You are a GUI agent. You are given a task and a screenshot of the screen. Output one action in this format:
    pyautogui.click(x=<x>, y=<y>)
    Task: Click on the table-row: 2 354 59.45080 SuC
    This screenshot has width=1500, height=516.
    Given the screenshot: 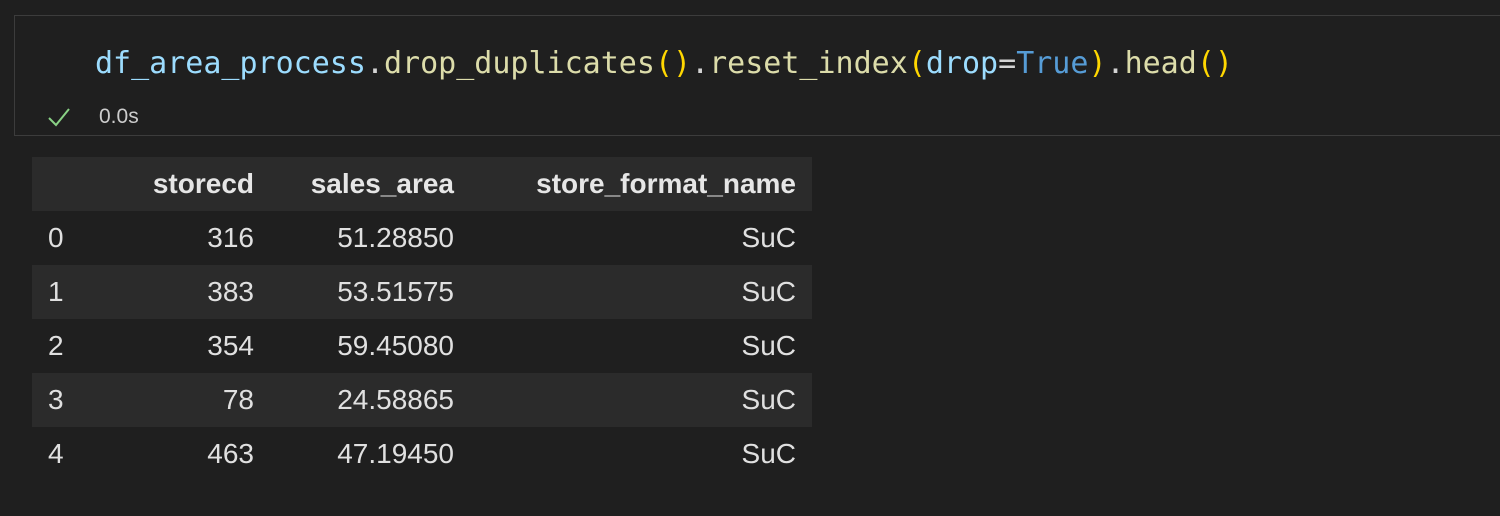 What is the action you would take?
    pyautogui.click(x=422, y=346)
    